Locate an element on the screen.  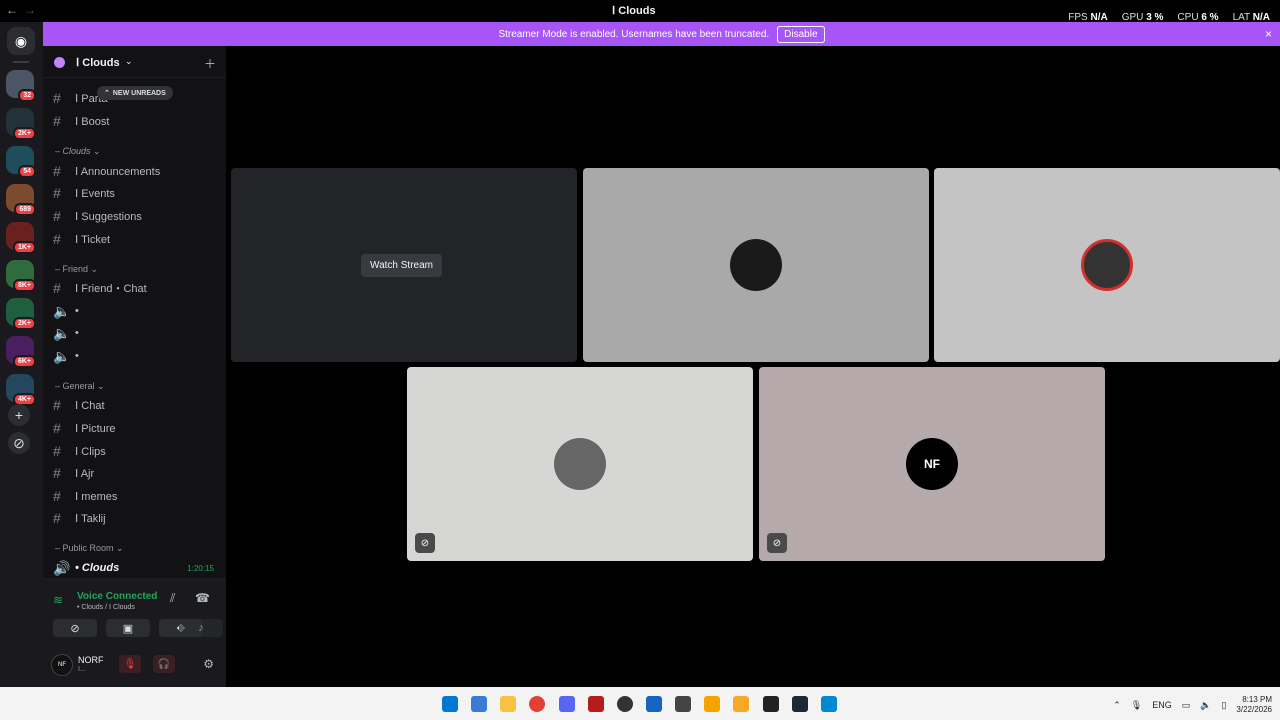
window-title: Ⅰ Clouds is located at coordinates (634, 11).